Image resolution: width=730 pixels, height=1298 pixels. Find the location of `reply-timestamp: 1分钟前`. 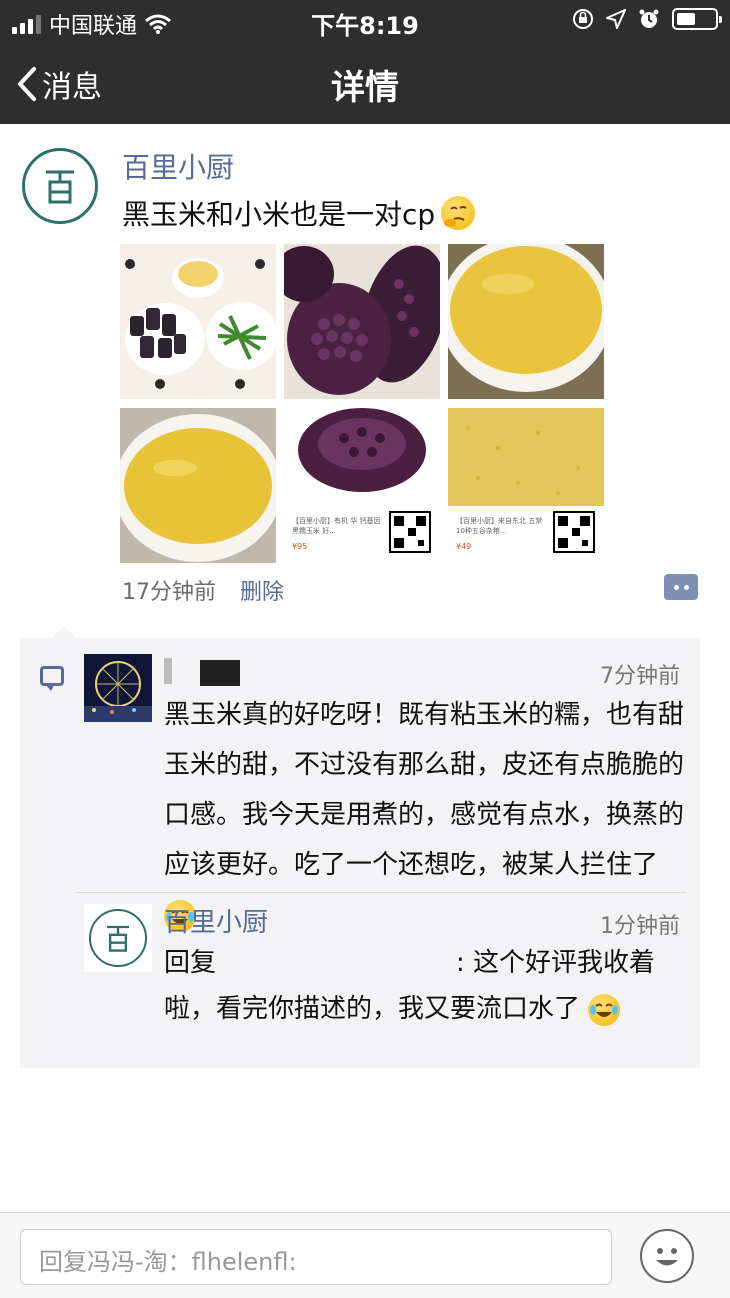

reply-timestamp: 1分钟前 is located at coordinates (640, 926).